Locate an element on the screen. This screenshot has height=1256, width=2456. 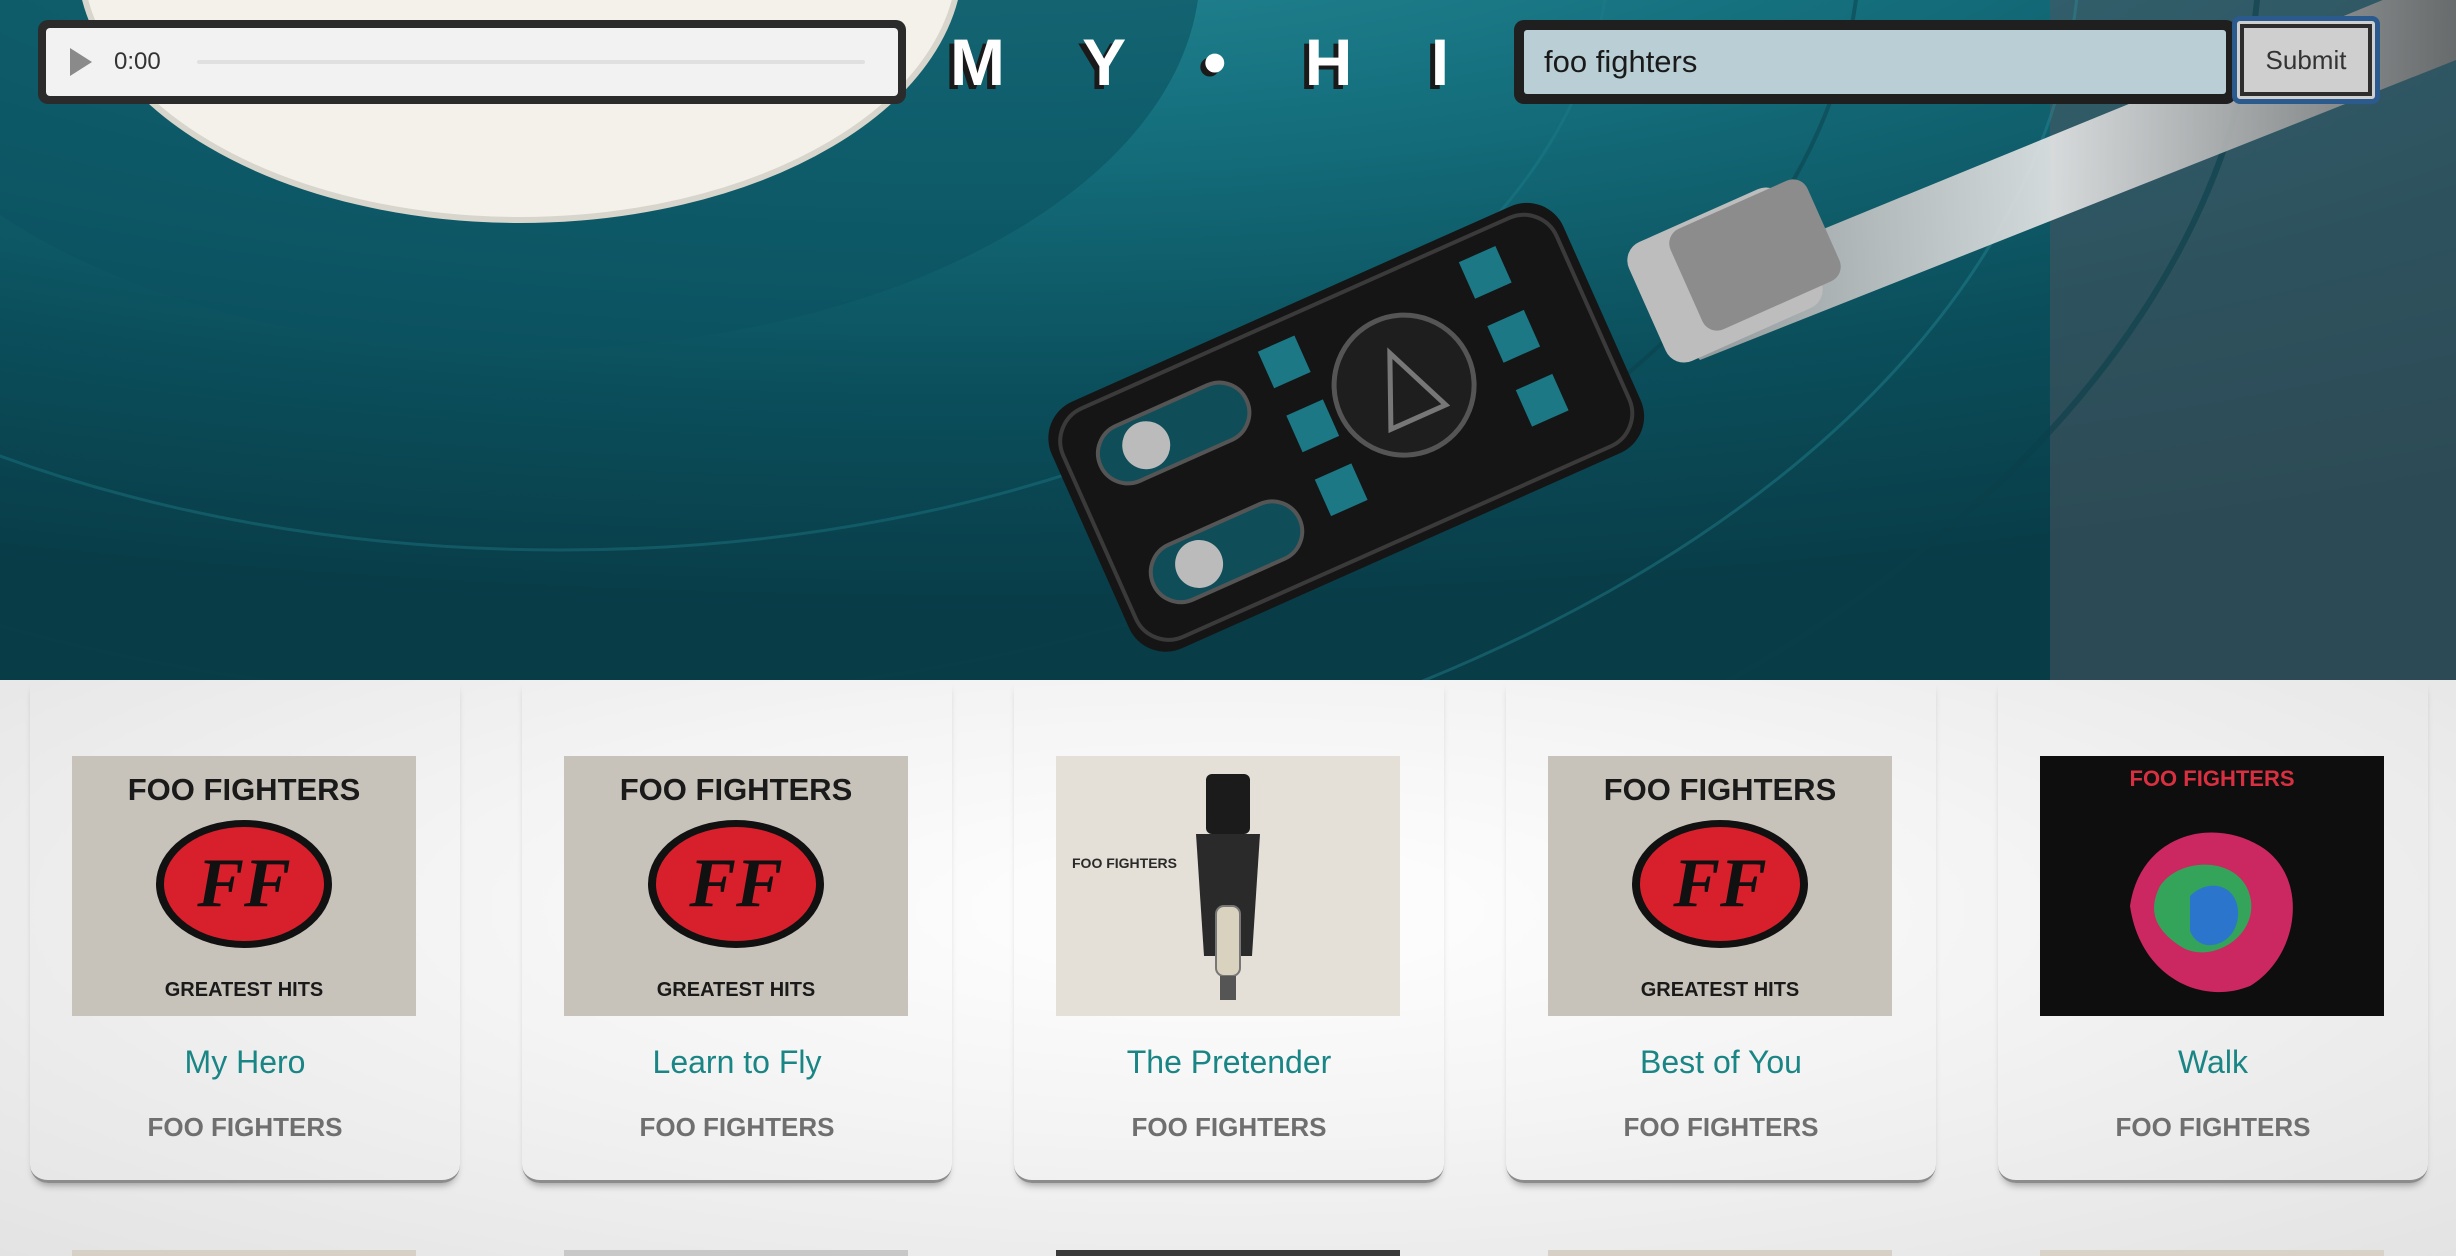
site-logo: M Y • H I • F I is located at coordinates (1373, 62).